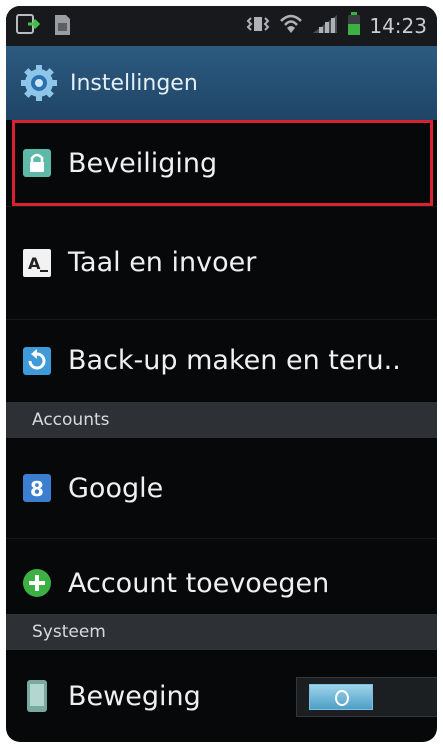 The height and width of the screenshot is (748, 443). What do you see at coordinates (221, 83) in the screenshot?
I see `title-bar: Instellingen` at bounding box center [221, 83].